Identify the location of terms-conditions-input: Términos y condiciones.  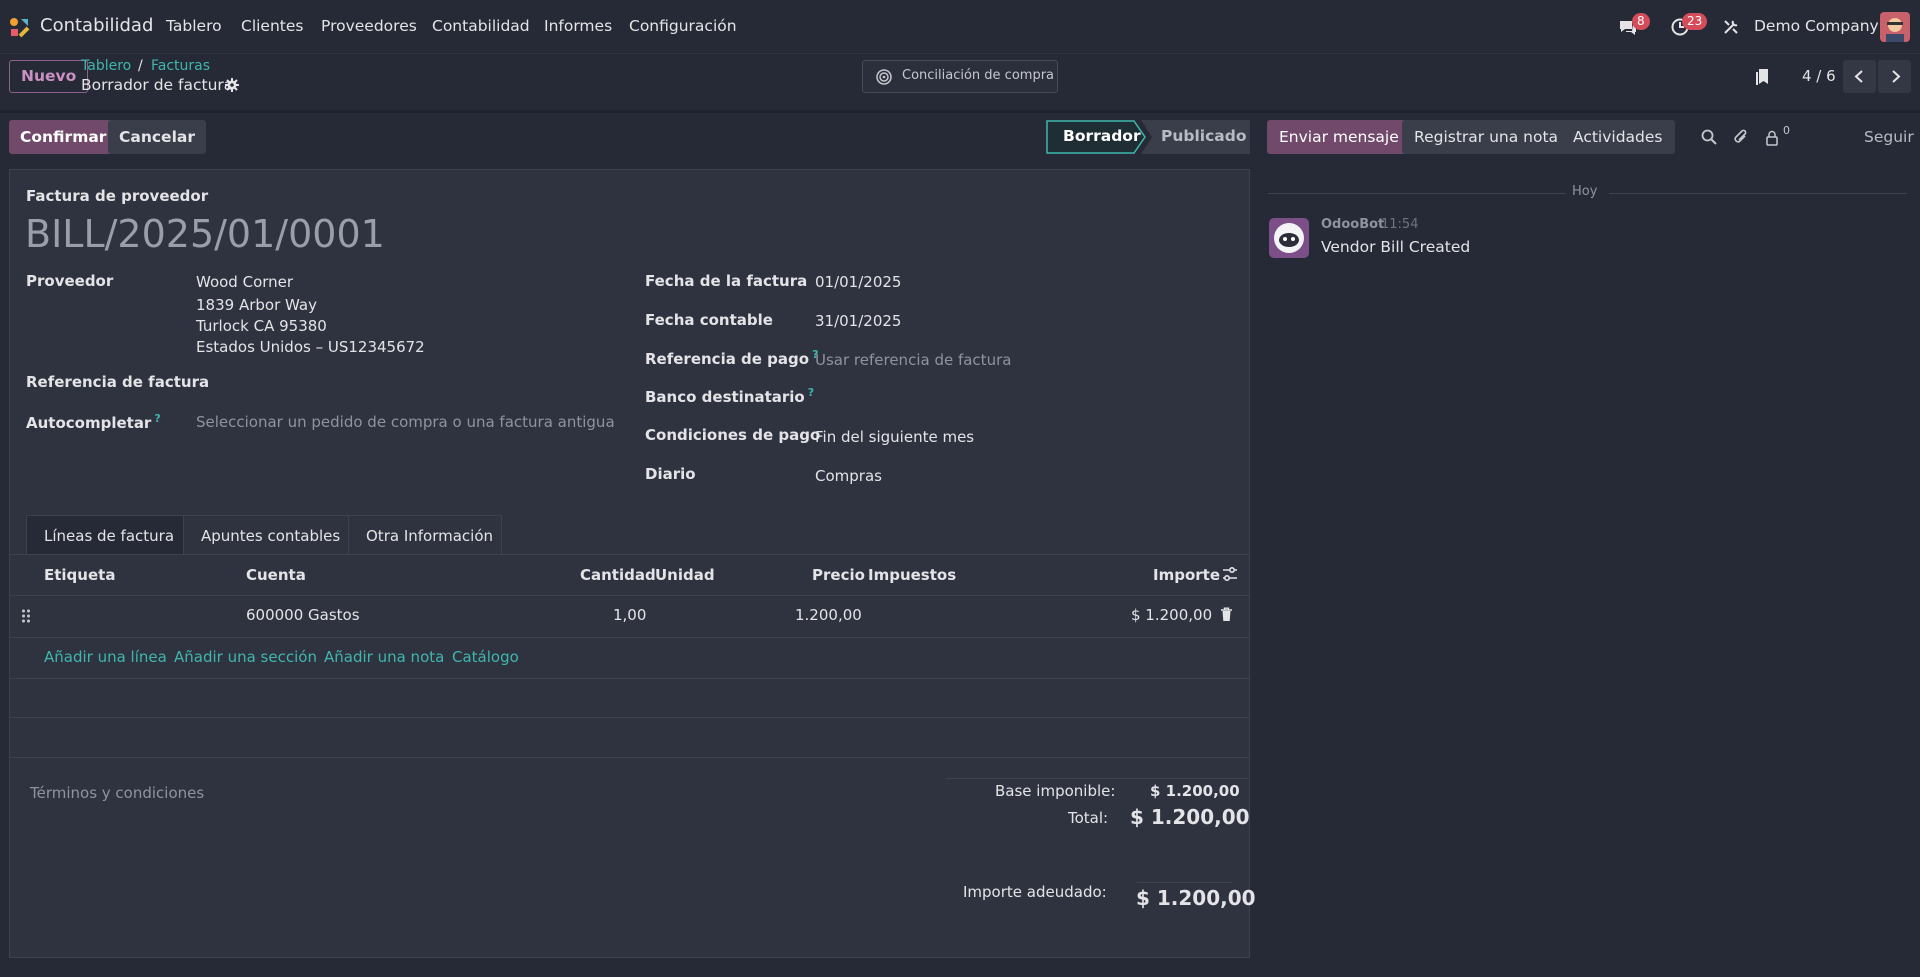
(117, 793).